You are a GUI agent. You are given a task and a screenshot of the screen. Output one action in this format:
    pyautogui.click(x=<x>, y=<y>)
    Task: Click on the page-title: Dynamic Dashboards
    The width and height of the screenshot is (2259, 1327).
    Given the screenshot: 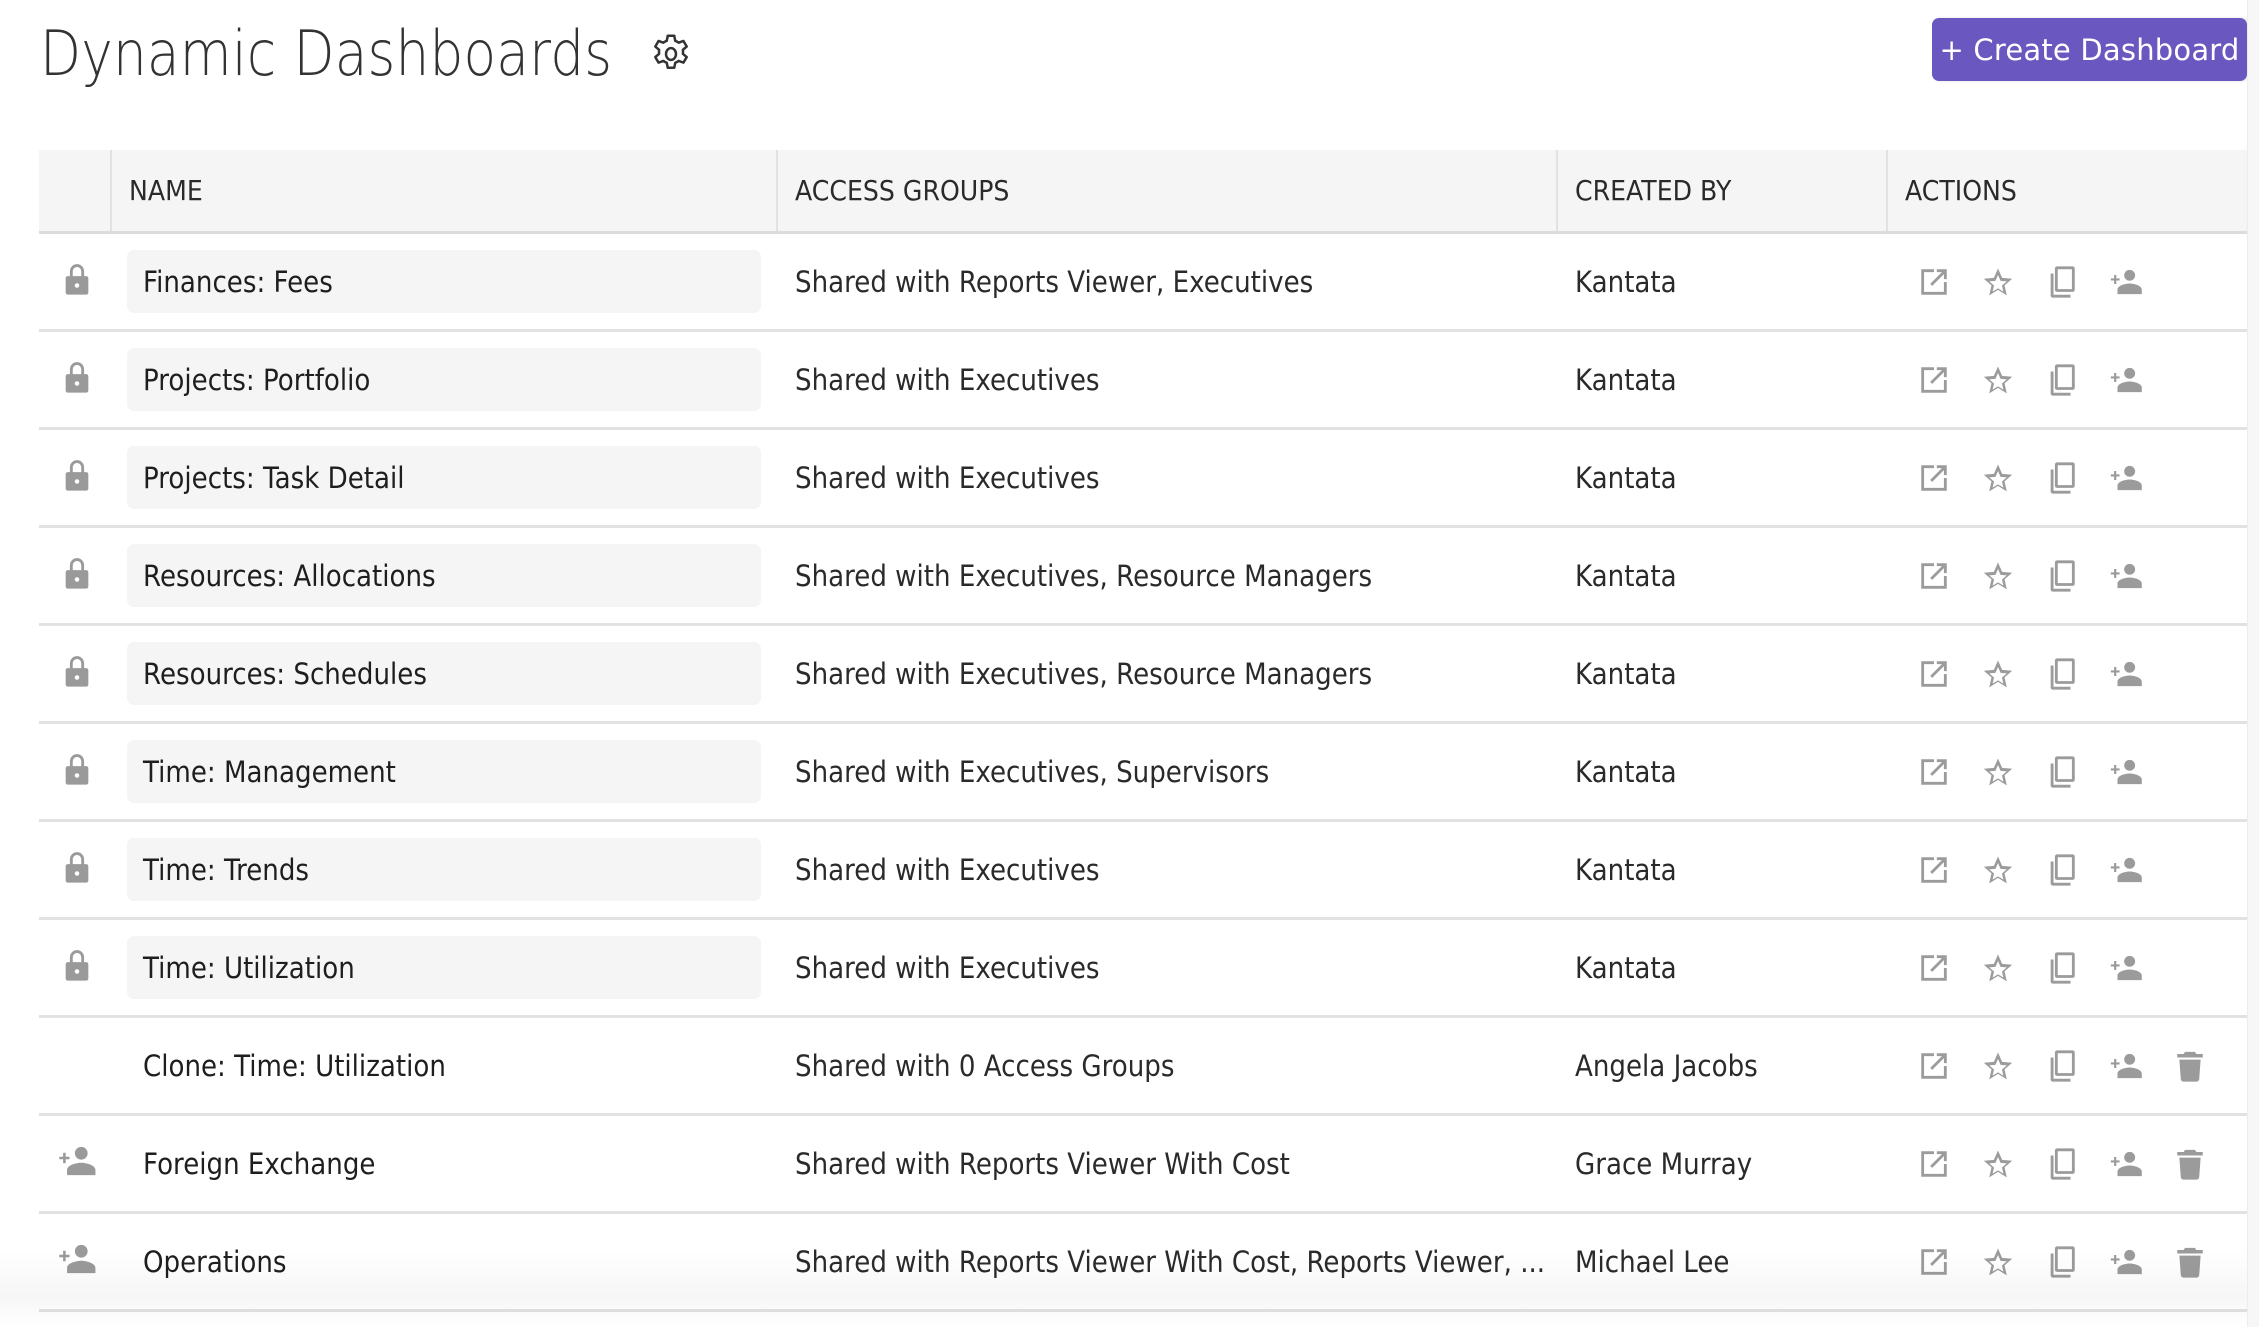 What is the action you would take?
    pyautogui.click(x=326, y=53)
    